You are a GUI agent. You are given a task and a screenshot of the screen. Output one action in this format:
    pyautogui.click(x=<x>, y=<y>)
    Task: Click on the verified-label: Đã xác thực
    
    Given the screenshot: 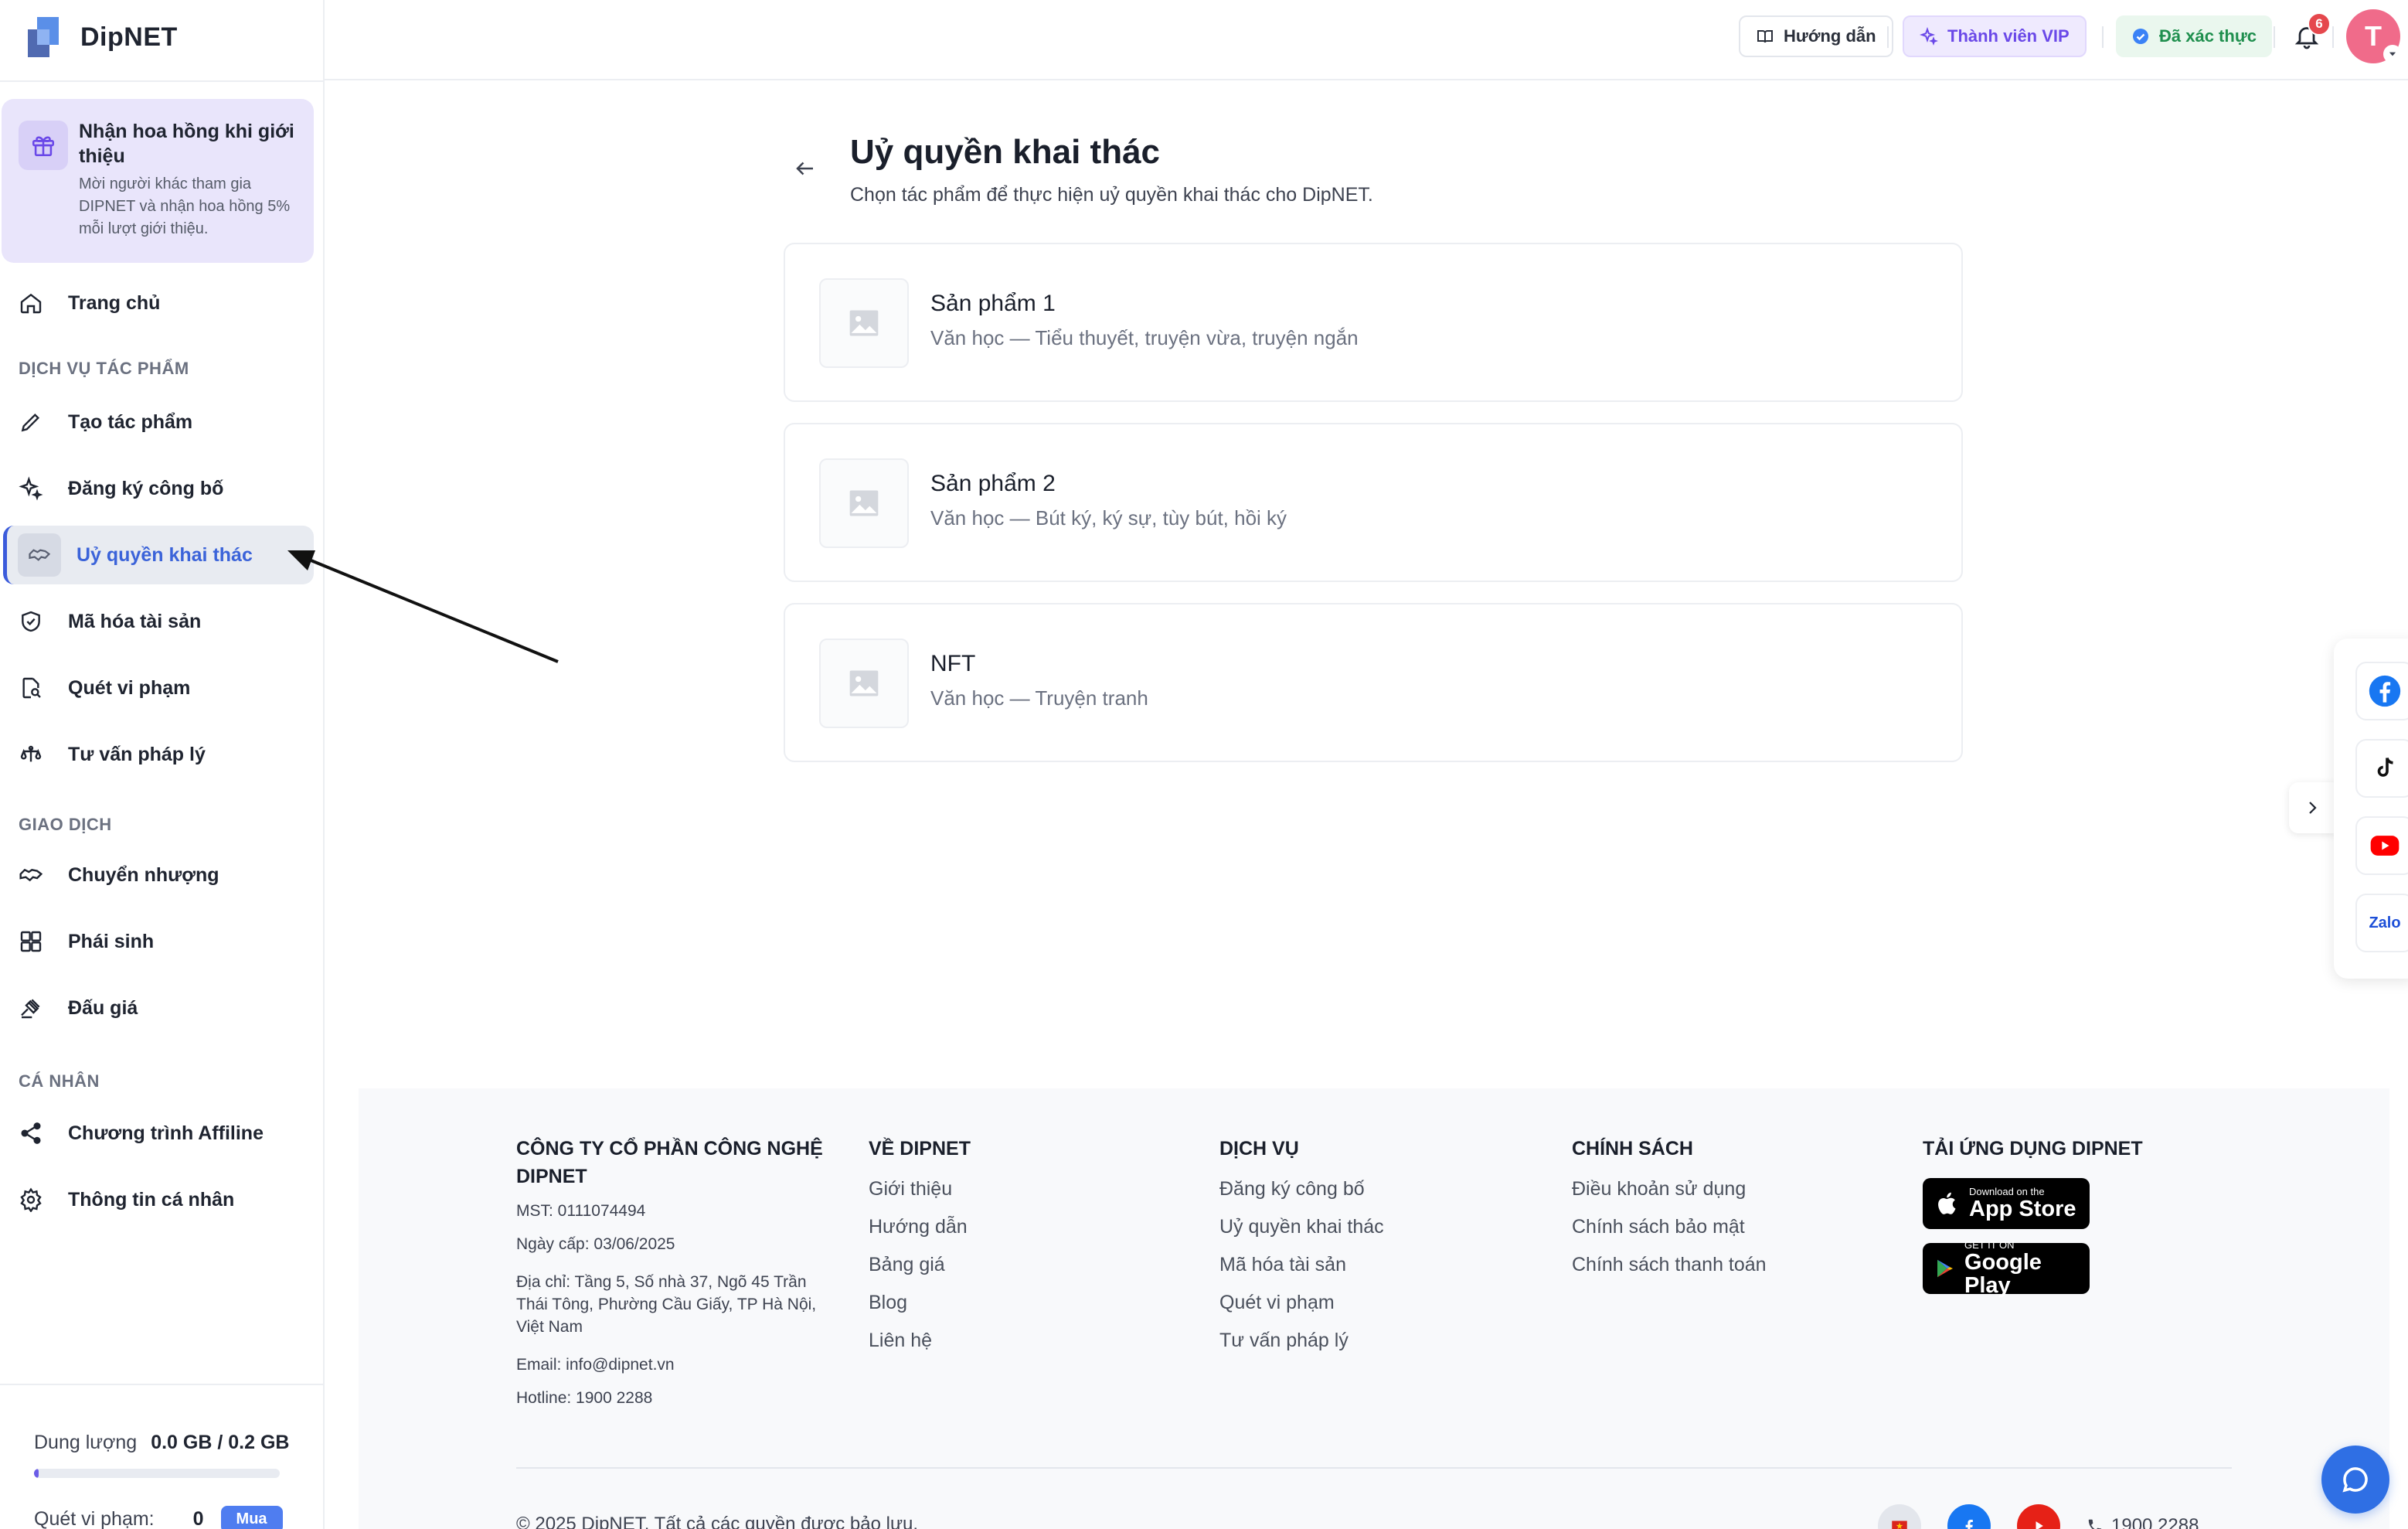 What is the action you would take?
    pyautogui.click(x=2208, y=36)
    